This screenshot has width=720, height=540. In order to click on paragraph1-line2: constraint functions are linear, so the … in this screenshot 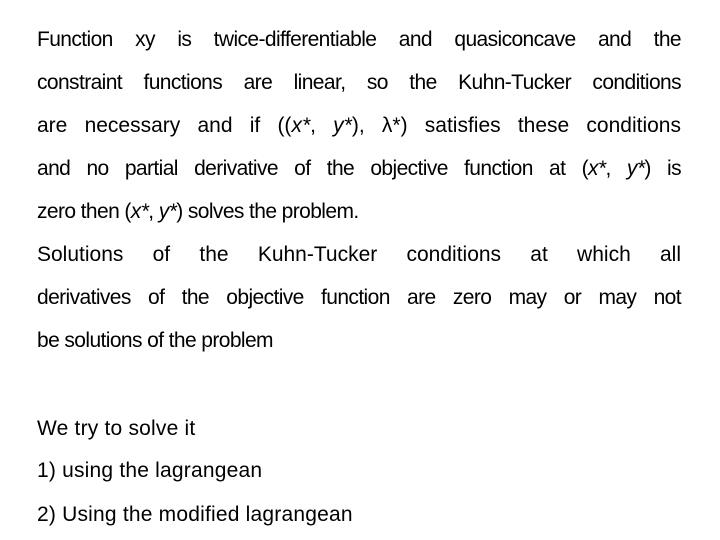, I will do `click(359, 82)`.